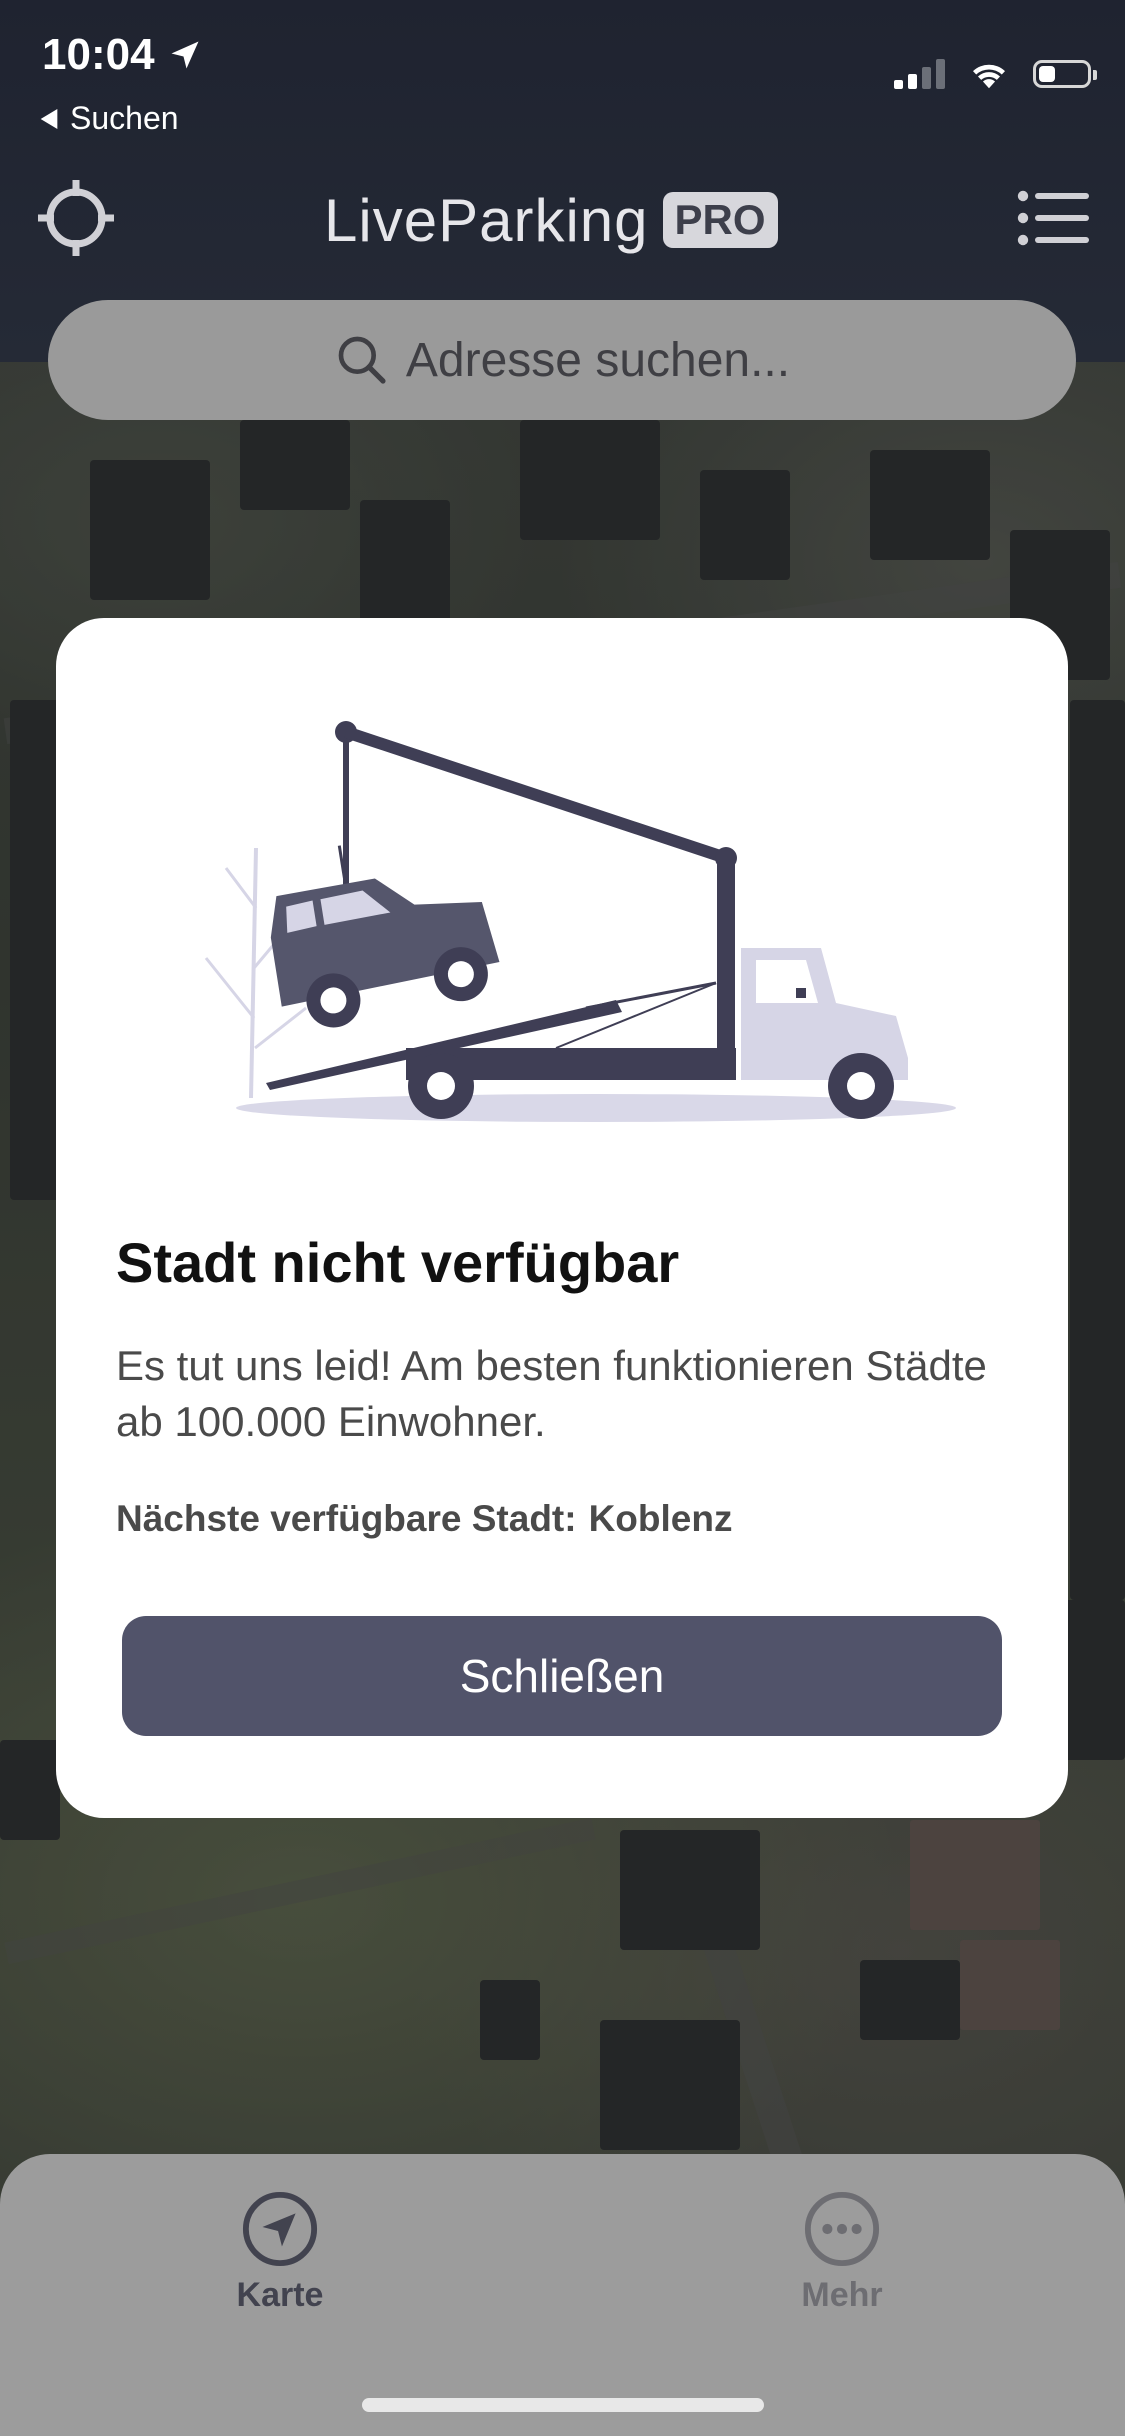  Describe the element at coordinates (346, 1518) in the screenshot. I see `next-city-label: Nächste verfügbare Stadt:` at that location.